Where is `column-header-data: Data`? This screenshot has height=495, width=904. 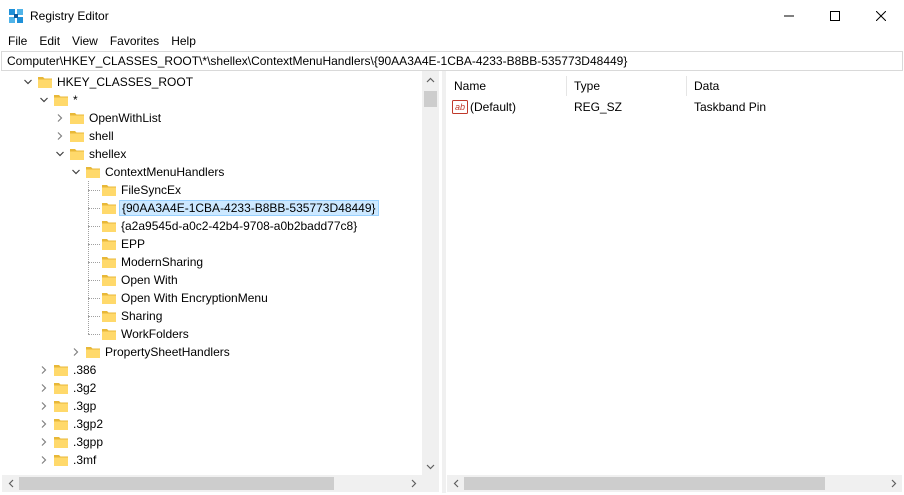
column-header-data: Data is located at coordinates (706, 86).